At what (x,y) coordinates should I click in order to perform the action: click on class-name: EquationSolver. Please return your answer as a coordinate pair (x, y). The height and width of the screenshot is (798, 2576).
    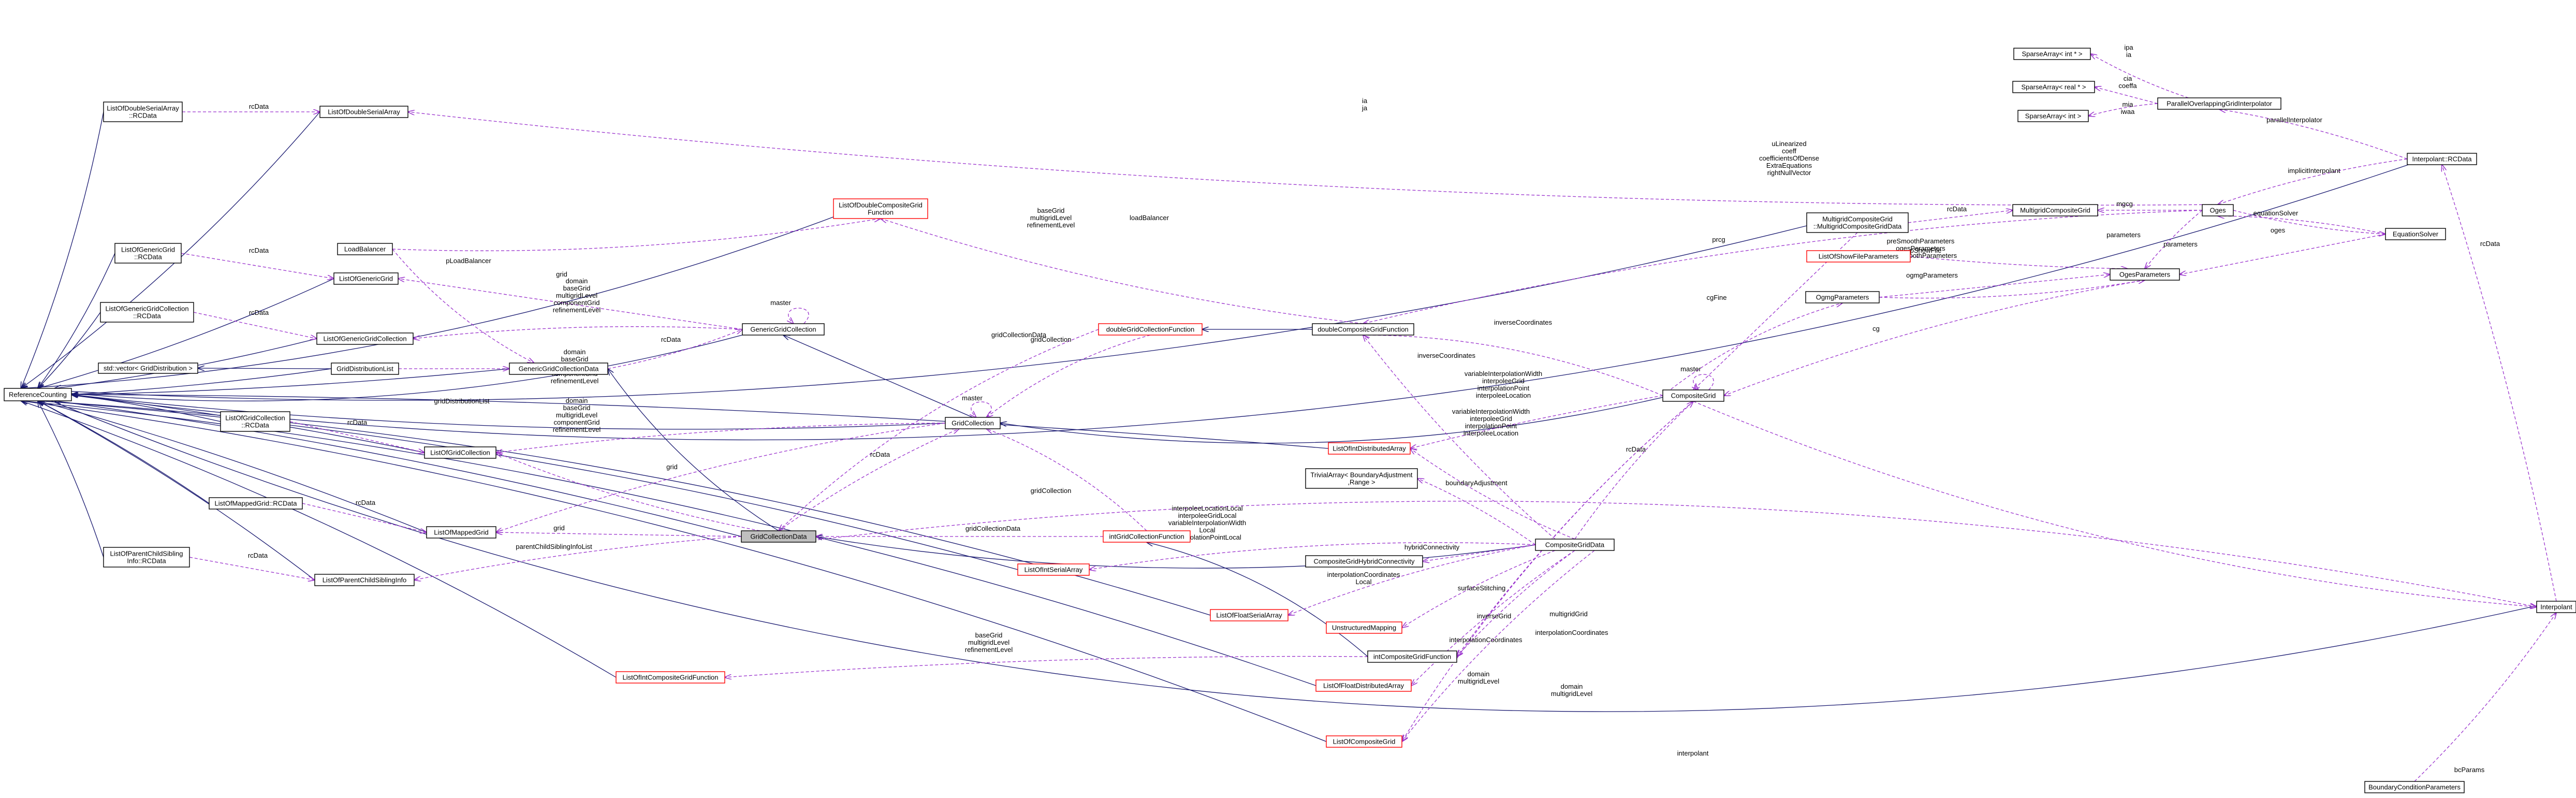
    Looking at the image, I should click on (2416, 234).